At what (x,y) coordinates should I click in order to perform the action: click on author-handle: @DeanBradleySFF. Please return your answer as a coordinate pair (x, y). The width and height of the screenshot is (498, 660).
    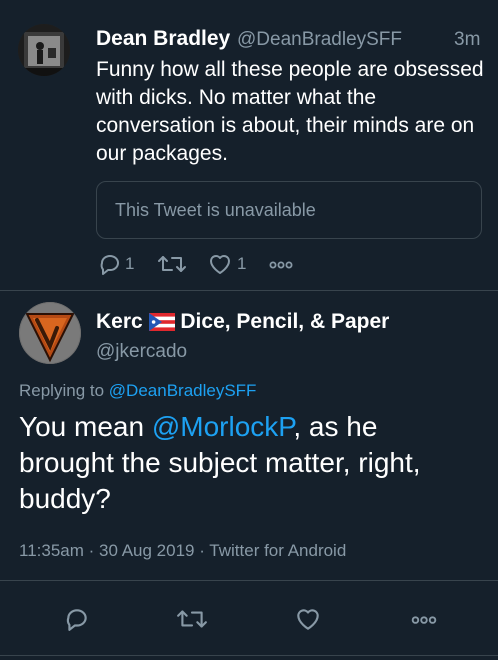
    Looking at the image, I should click on (319, 40).